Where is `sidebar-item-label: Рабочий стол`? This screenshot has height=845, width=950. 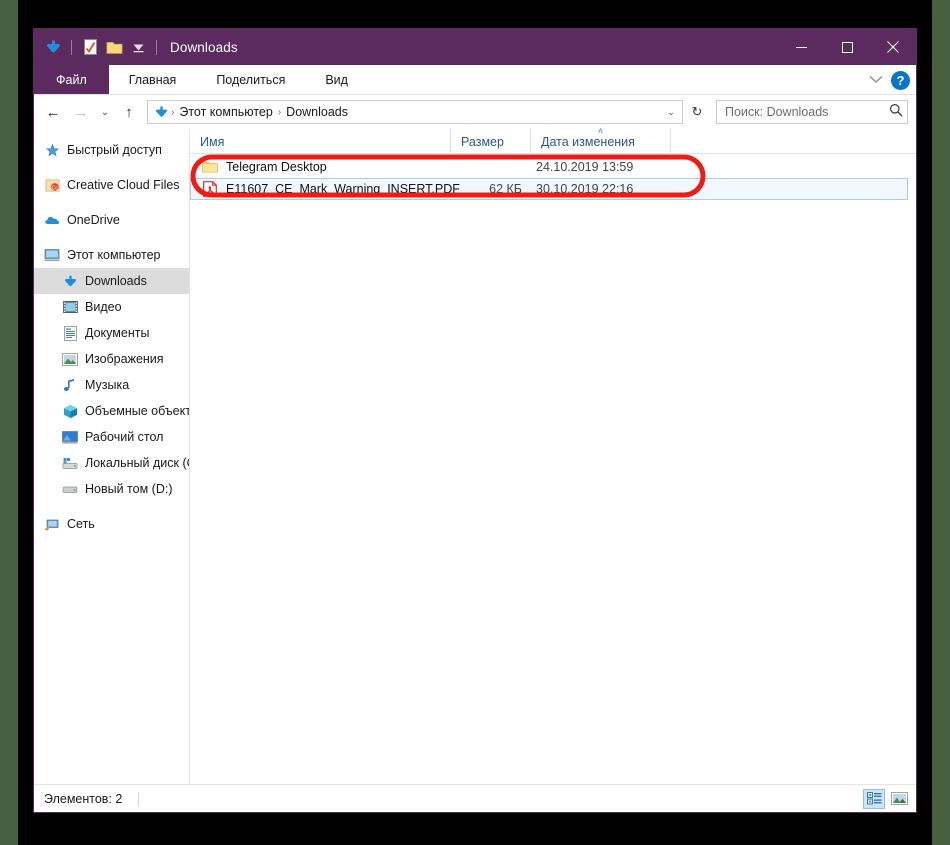 sidebar-item-label: Рабочий стол is located at coordinates (124, 437).